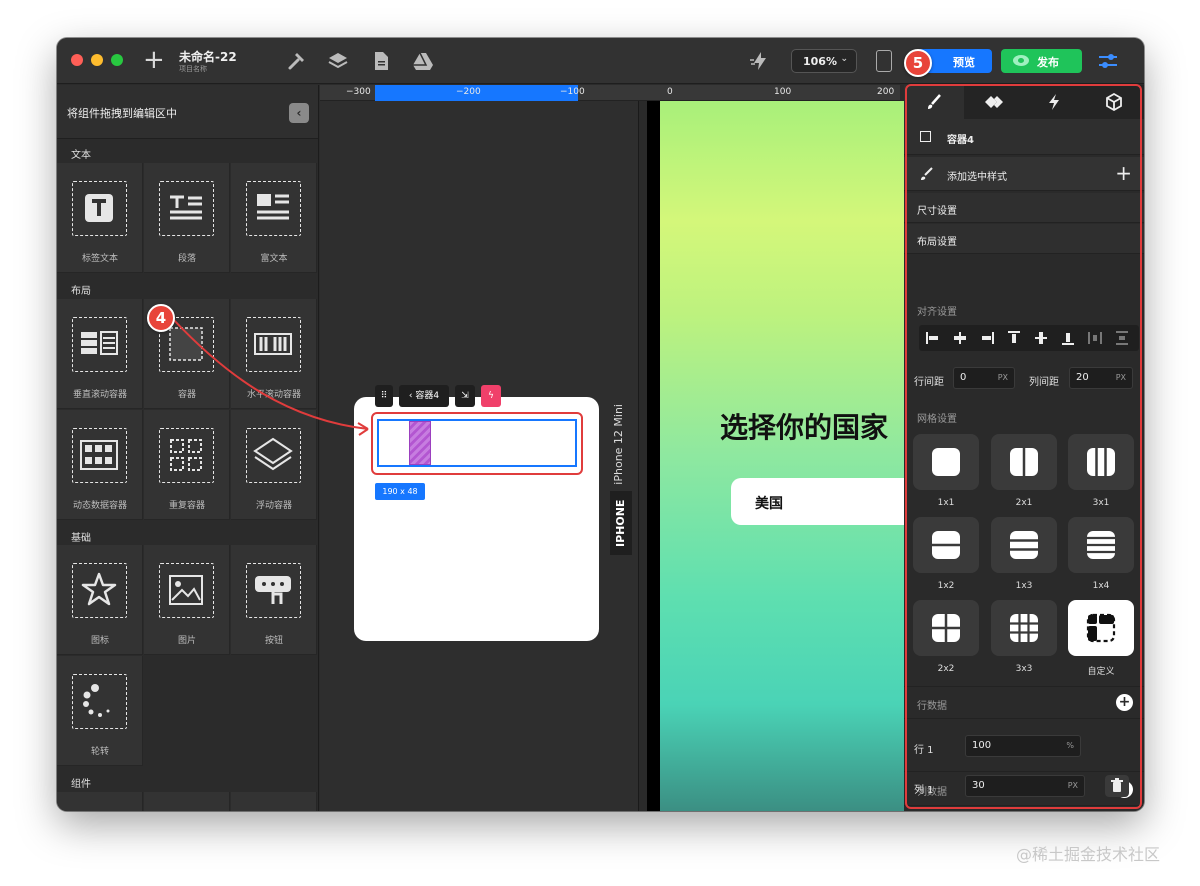  What do you see at coordinates (964, 62) in the screenshot?
I see `preview-label: 预览` at bounding box center [964, 62].